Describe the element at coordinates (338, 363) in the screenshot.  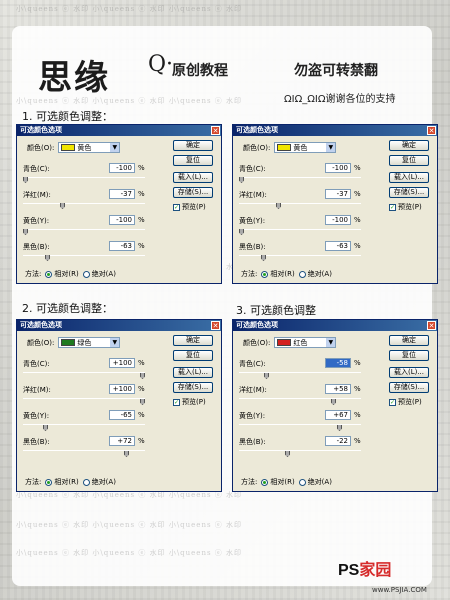
I see `cyan-input: -58` at that location.